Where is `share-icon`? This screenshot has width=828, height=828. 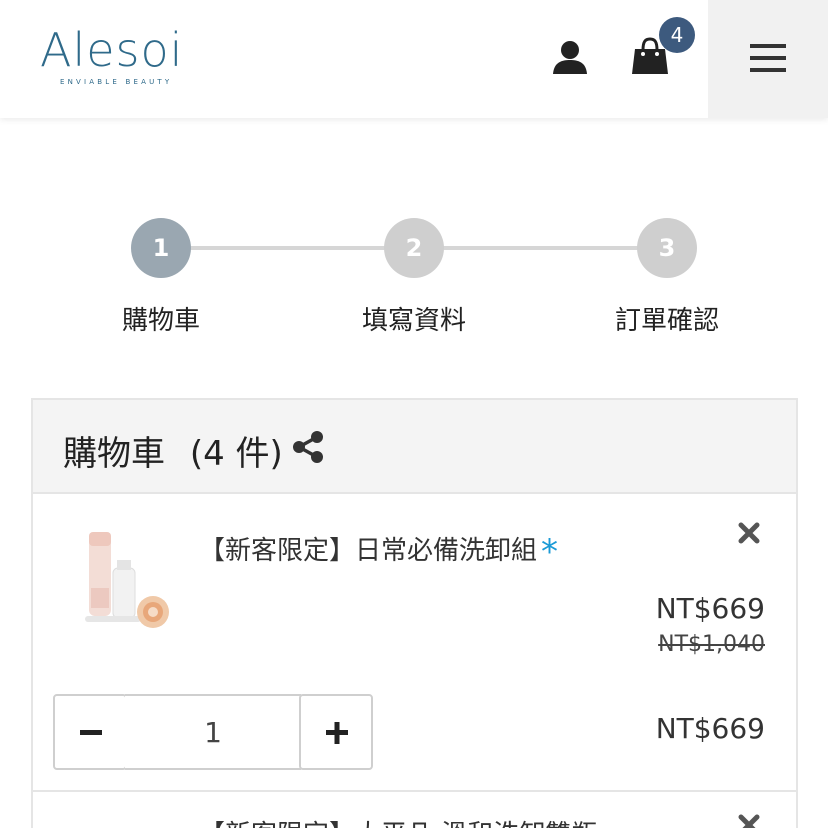 share-icon is located at coordinates (308, 447).